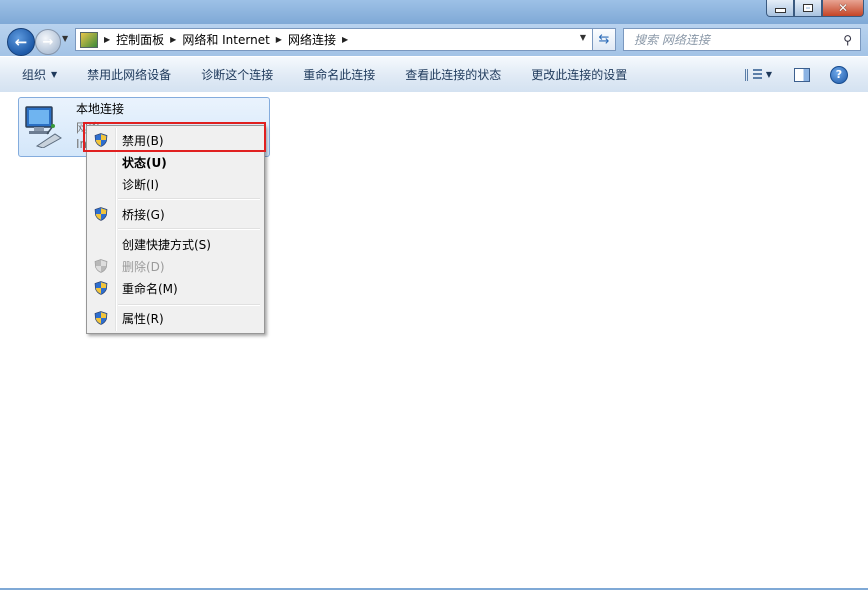  What do you see at coordinates (579, 75) in the screenshot?
I see `change-settings-button: 更改此连接的设置` at bounding box center [579, 75].